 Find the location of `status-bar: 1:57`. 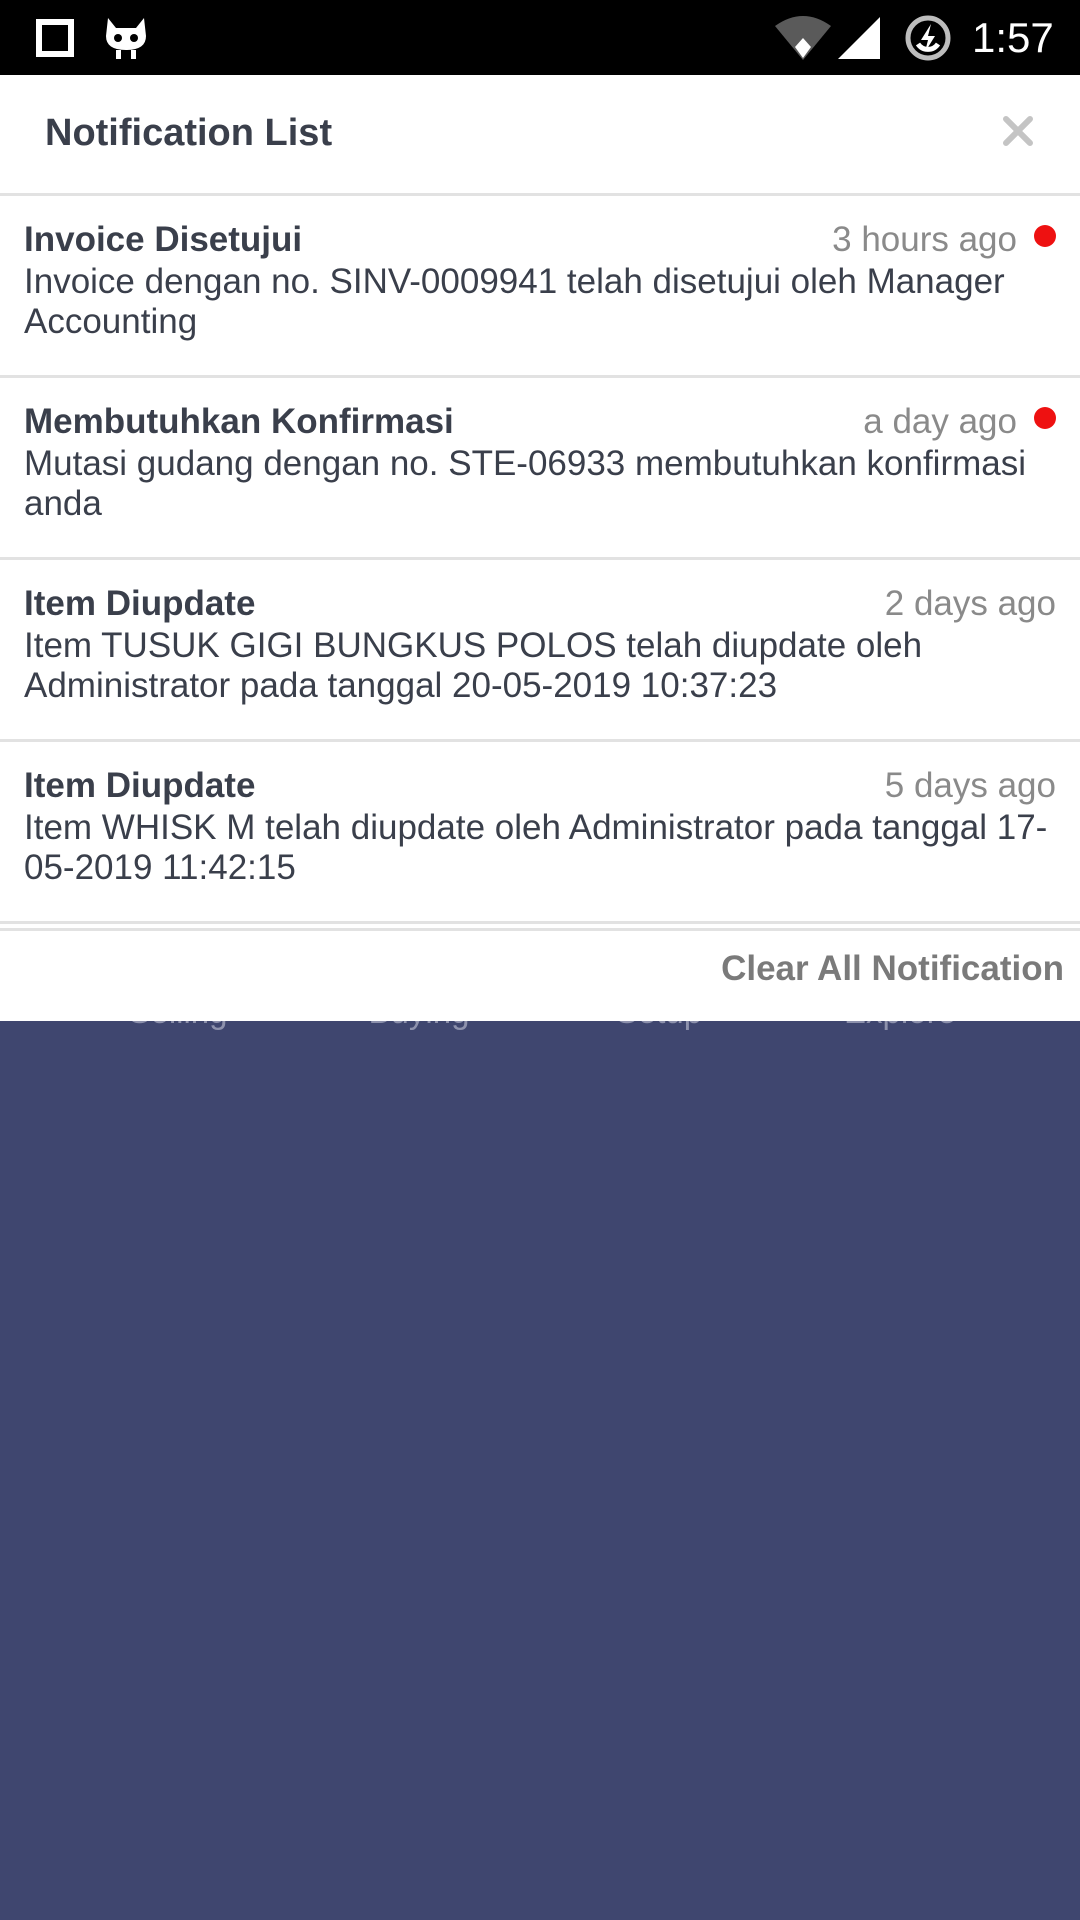

status-bar: 1:57 is located at coordinates (540, 37).